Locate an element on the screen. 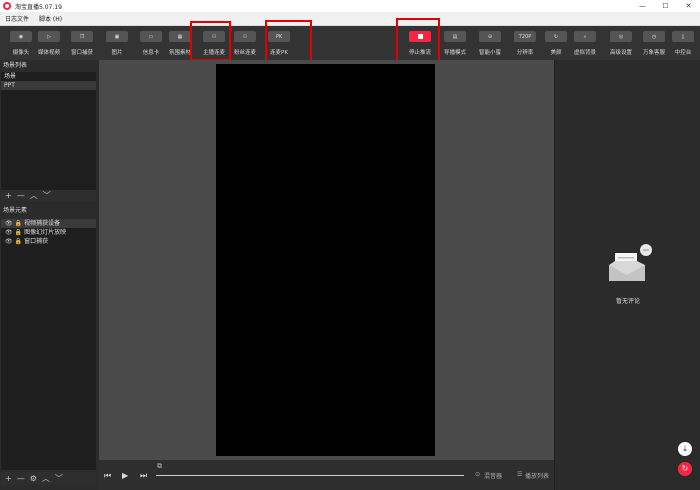  source-item-label: 窗口捕获 is located at coordinates (36, 241).